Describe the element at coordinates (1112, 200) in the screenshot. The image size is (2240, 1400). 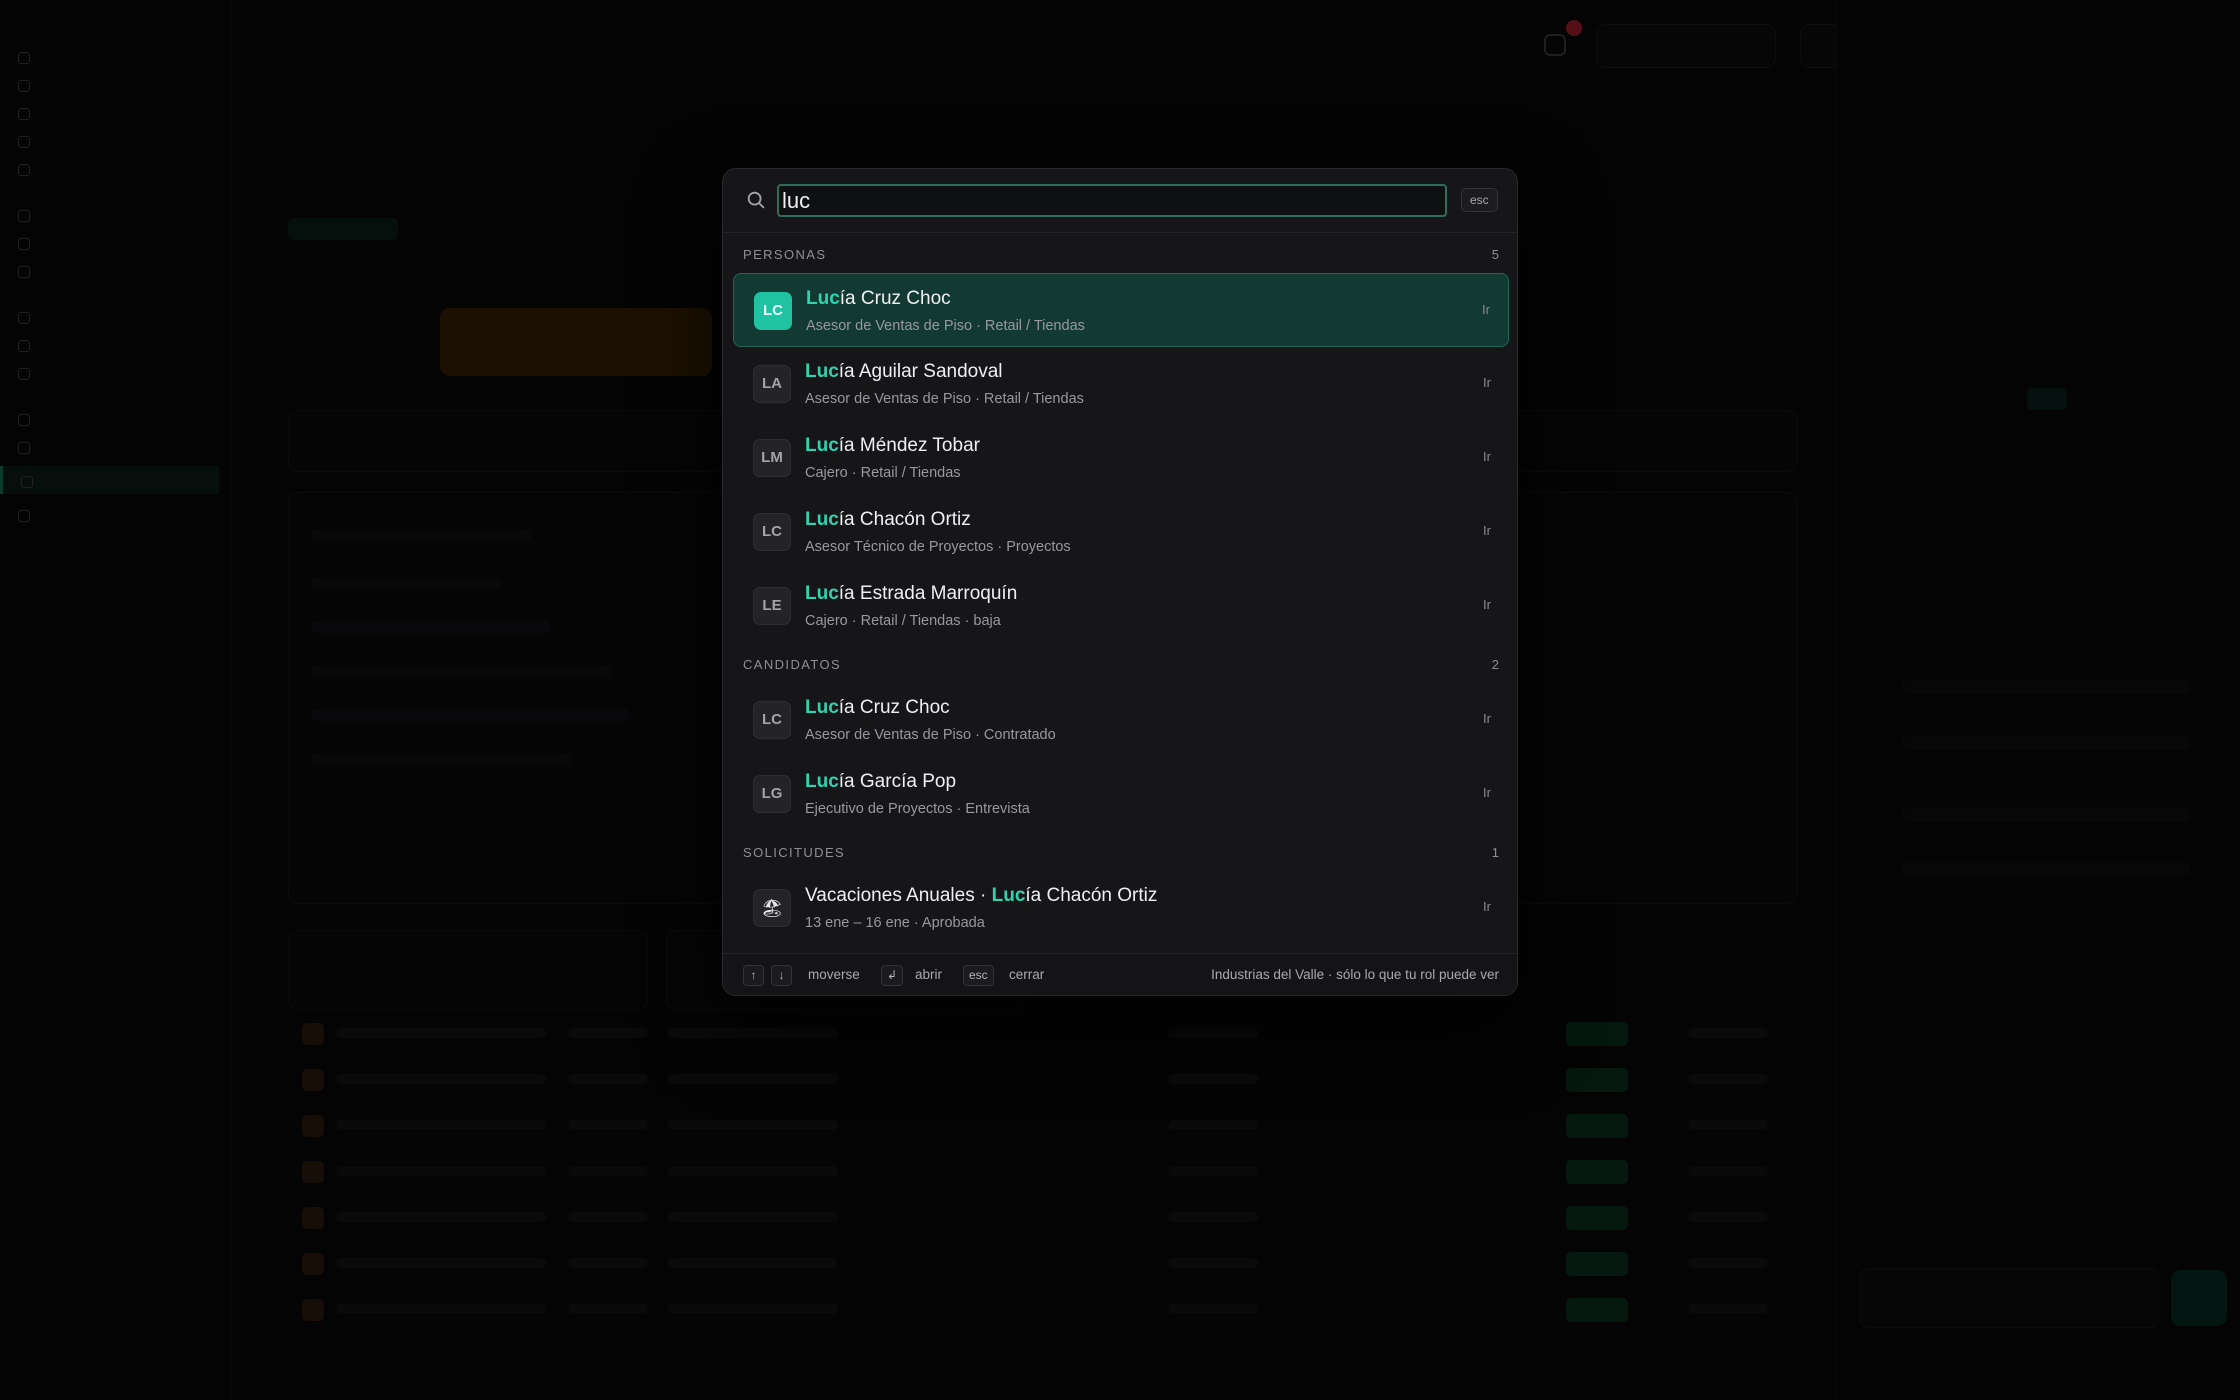
I see `search-input` at that location.